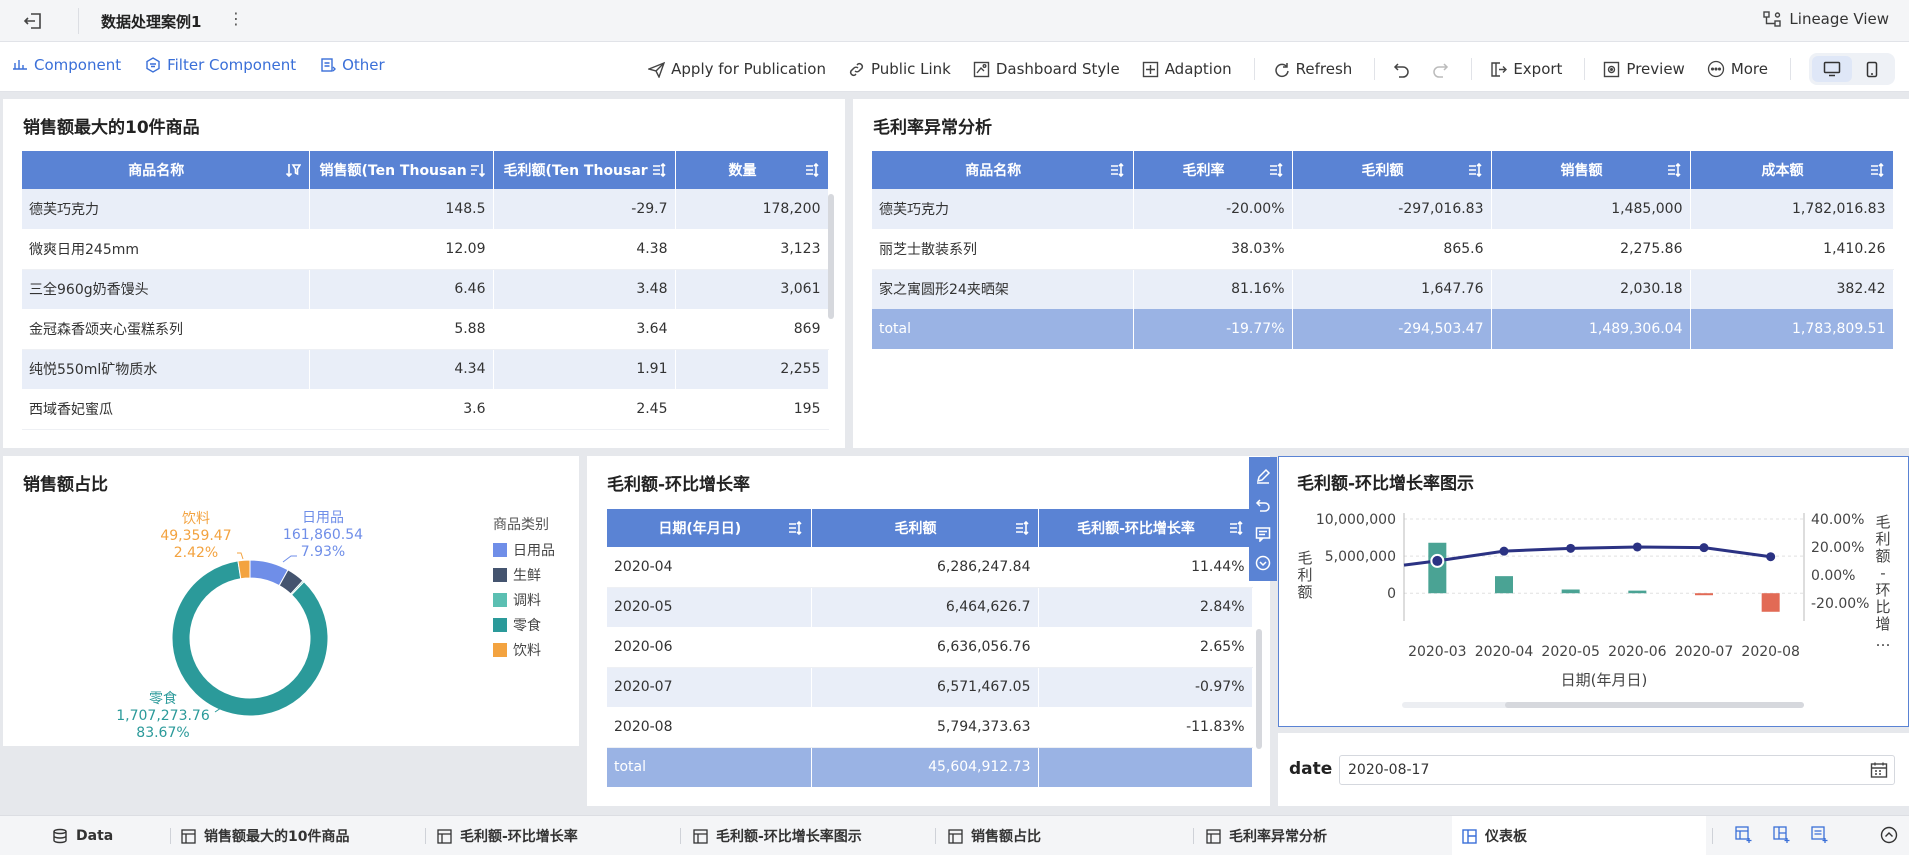 This screenshot has width=1909, height=855. What do you see at coordinates (1187, 69) in the screenshot?
I see `adaption-button: Adaption` at bounding box center [1187, 69].